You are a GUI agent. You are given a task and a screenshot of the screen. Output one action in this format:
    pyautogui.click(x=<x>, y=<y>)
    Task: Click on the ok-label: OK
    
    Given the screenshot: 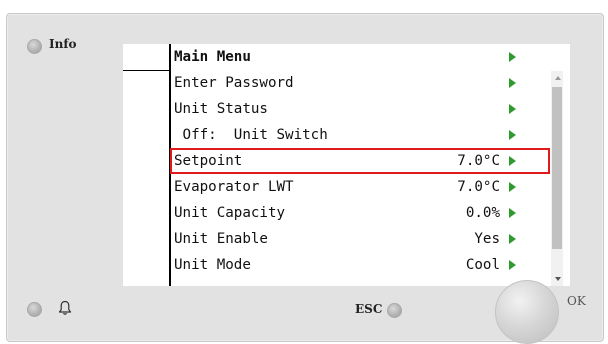 What is the action you would take?
    pyautogui.click(x=576, y=301)
    